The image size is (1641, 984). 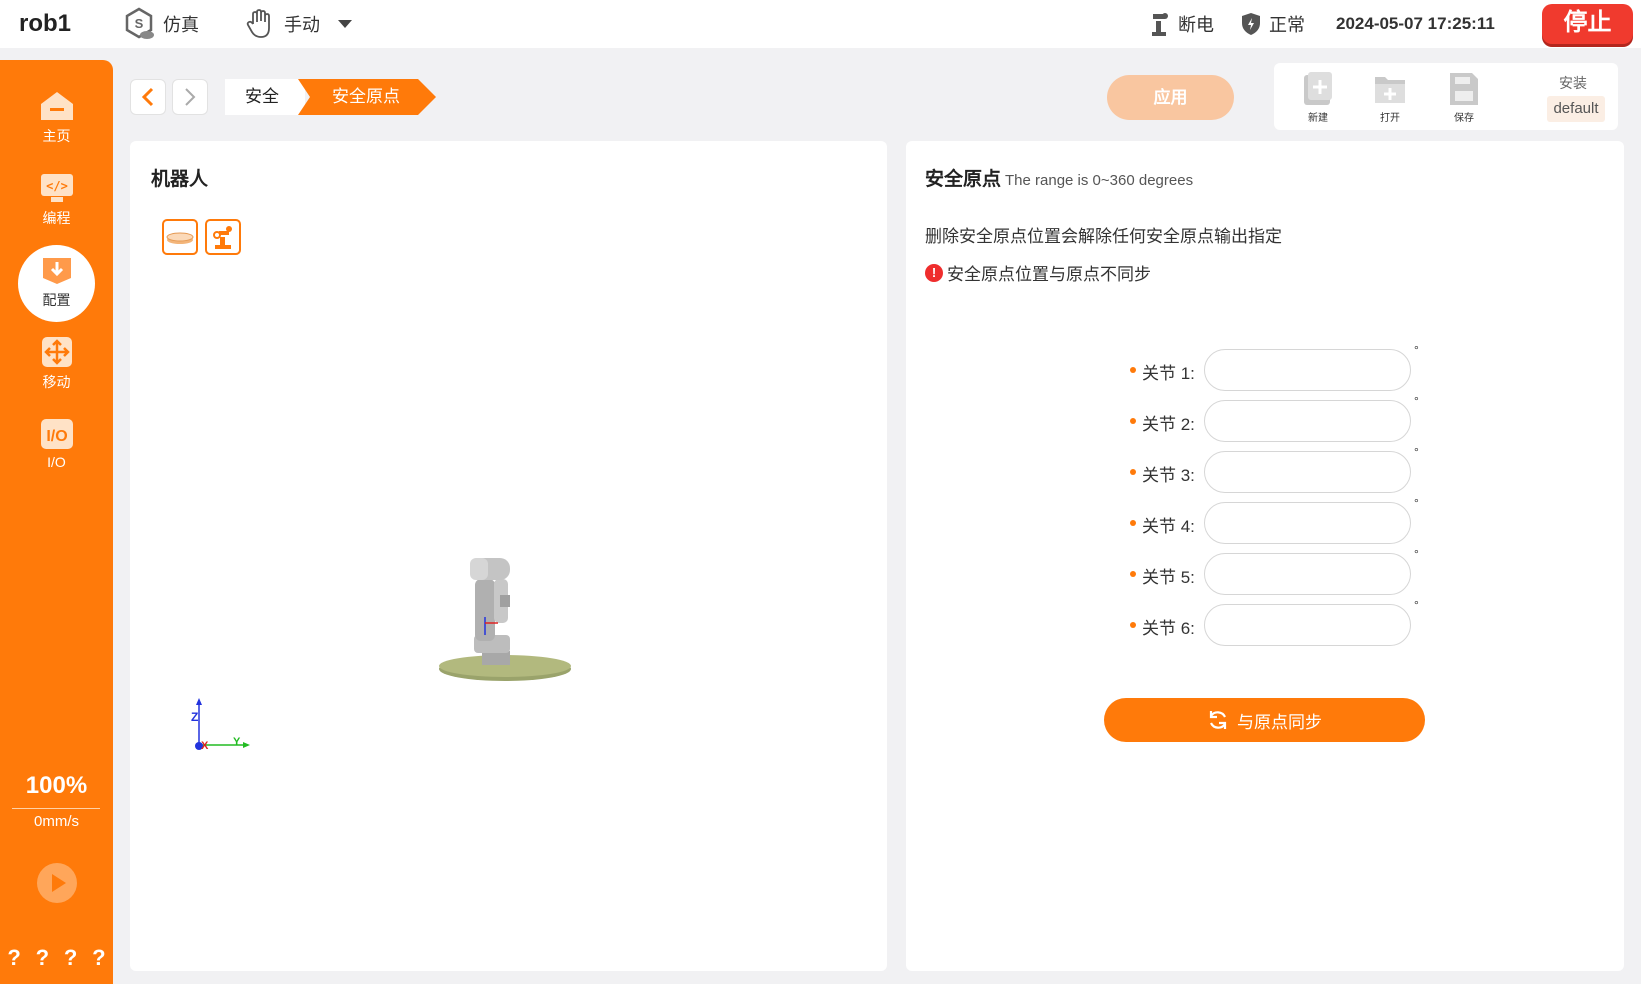 What do you see at coordinates (1103, 236) in the screenshot?
I see `description-text: 删除安全原点位置会解除任何安全原点输出指定` at bounding box center [1103, 236].